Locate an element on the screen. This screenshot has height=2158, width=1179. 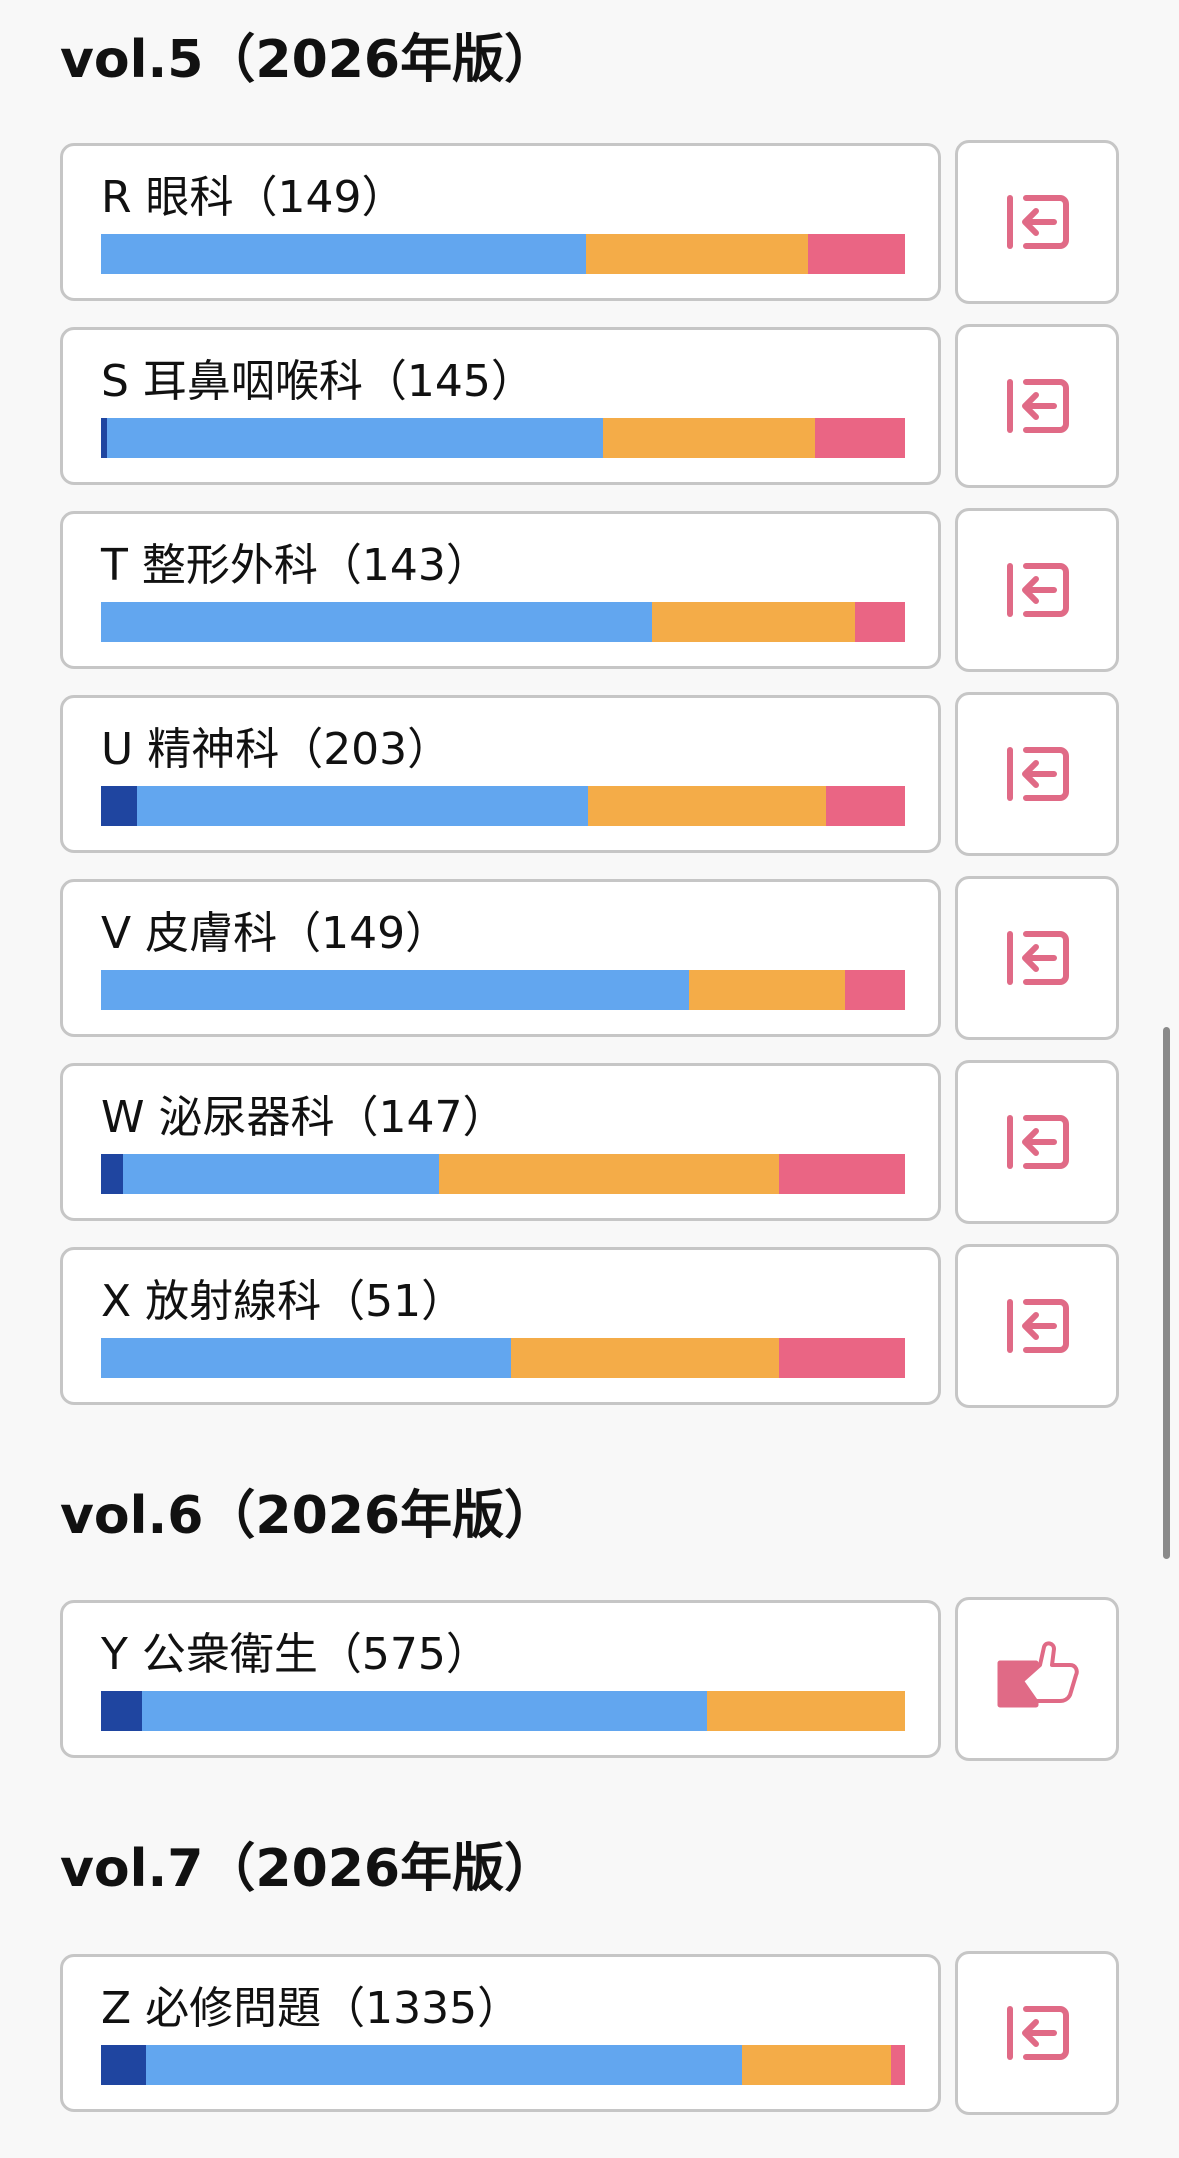
enter-button-u is located at coordinates (1037, 774).